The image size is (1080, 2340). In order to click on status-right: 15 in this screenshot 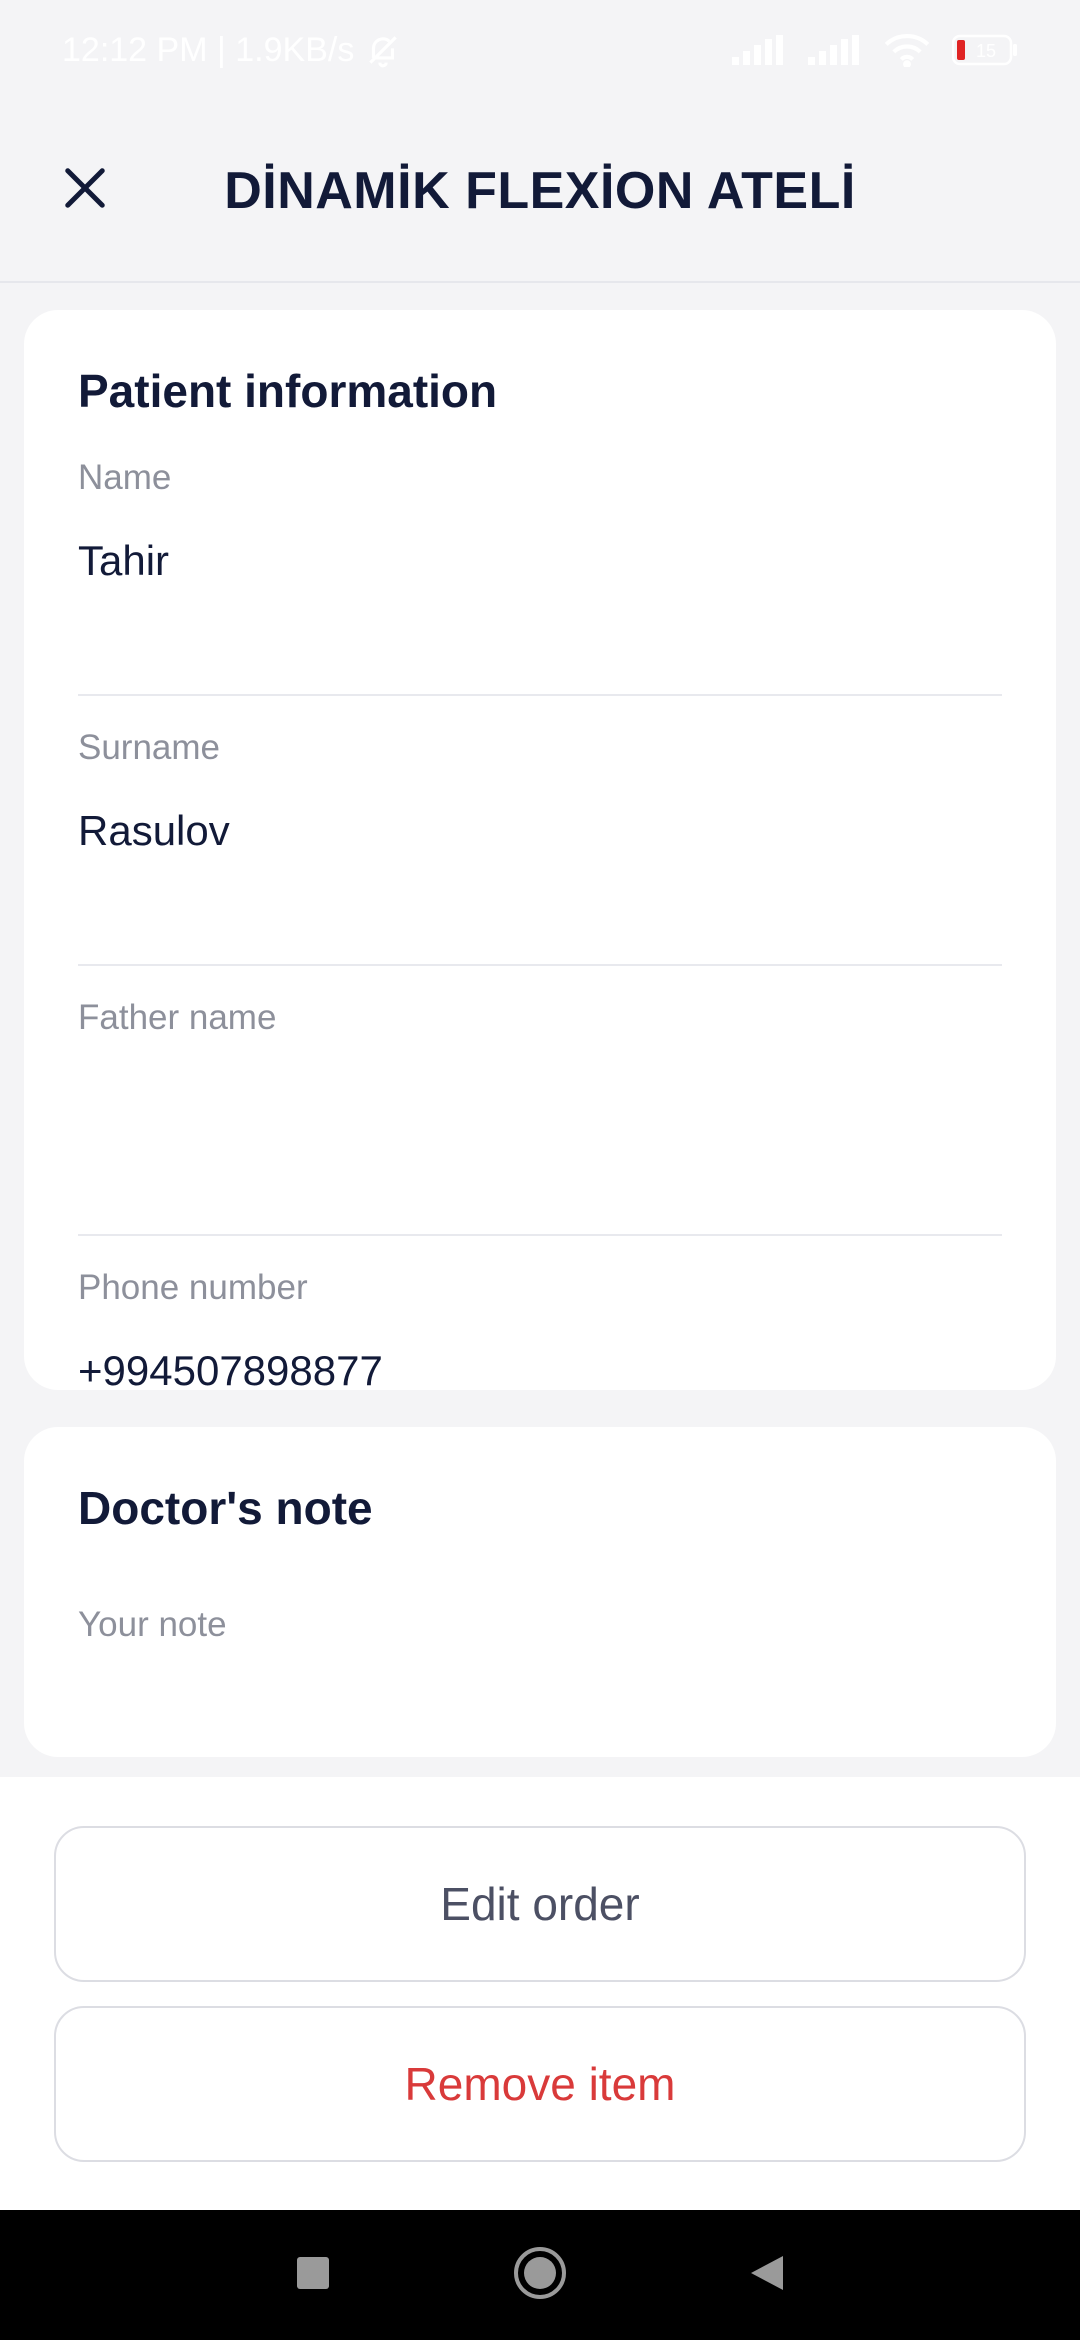, I will do `click(875, 50)`.